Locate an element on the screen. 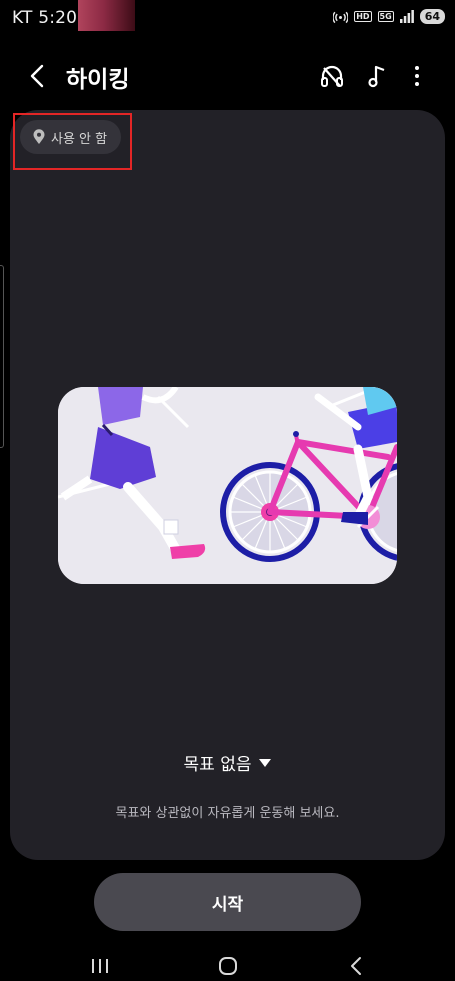 Image resolution: width=455 pixels, height=981 pixels. audio-guide-button is located at coordinates (332, 76).